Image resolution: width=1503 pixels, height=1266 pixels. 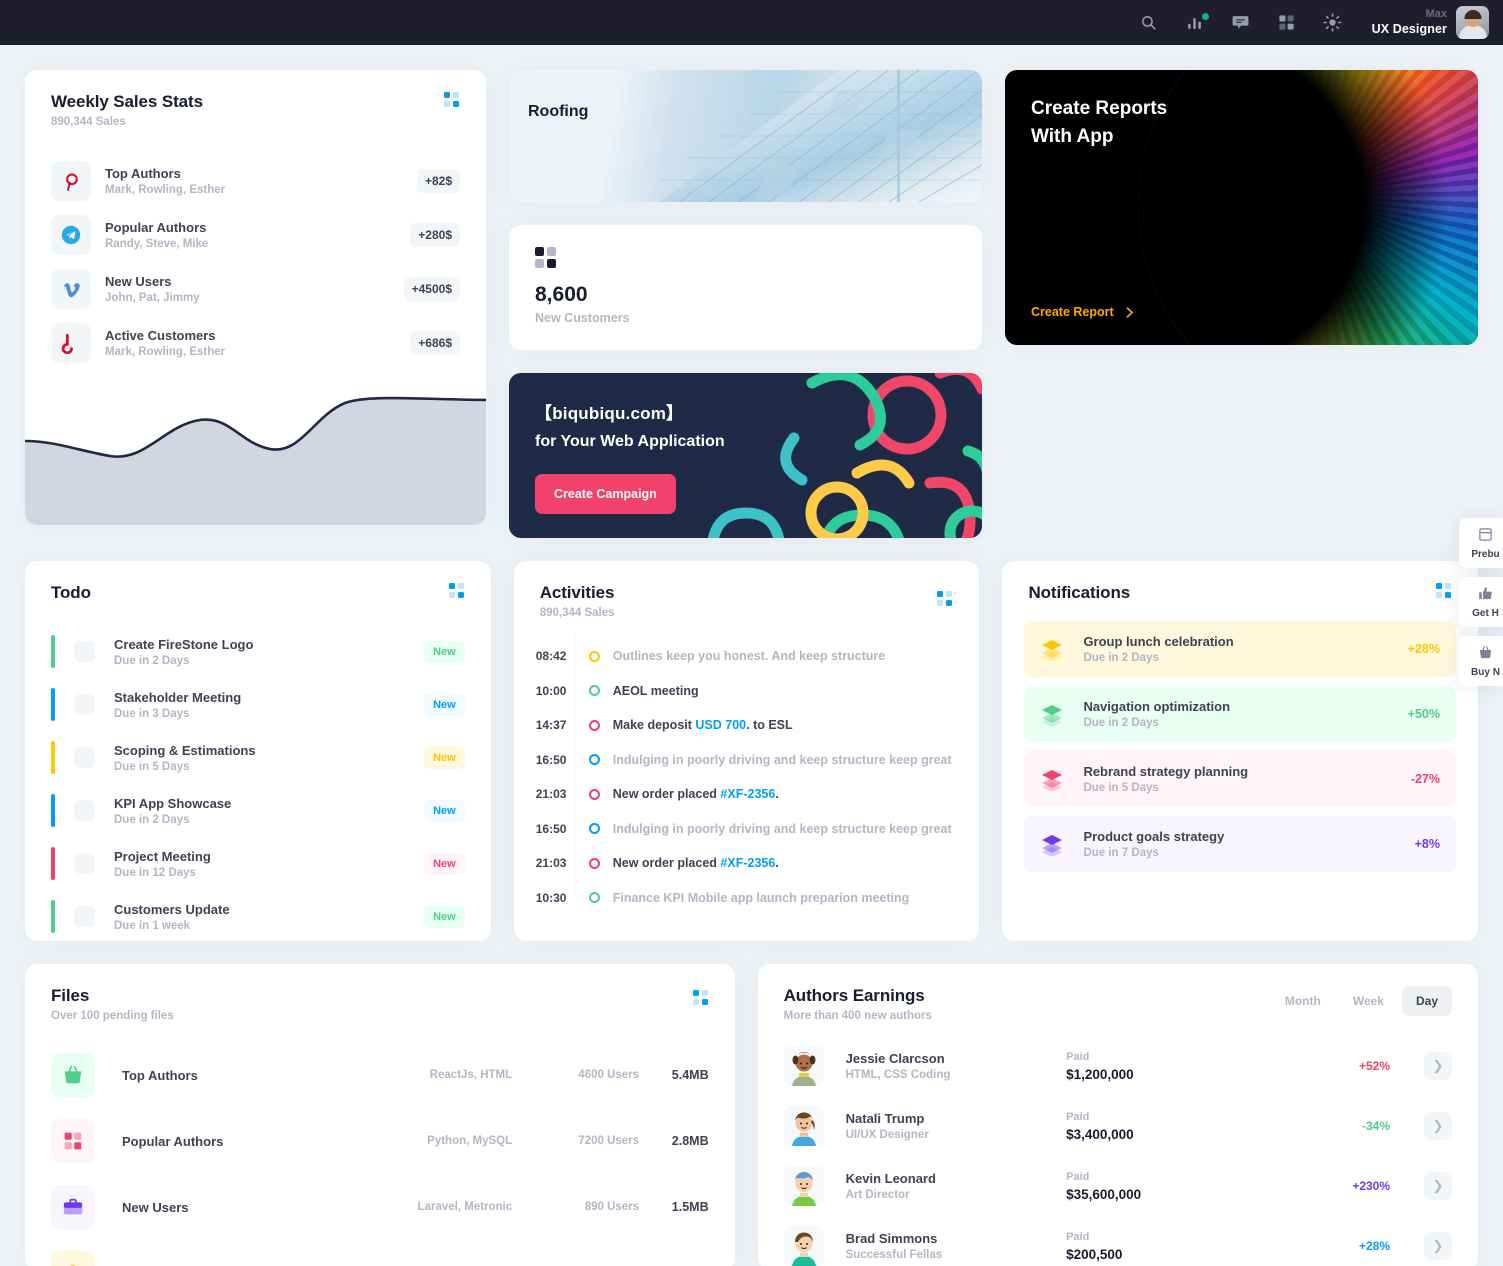 I want to click on list-item: Product goals strategy Due in 7 Days +8%, so click(x=1240, y=844).